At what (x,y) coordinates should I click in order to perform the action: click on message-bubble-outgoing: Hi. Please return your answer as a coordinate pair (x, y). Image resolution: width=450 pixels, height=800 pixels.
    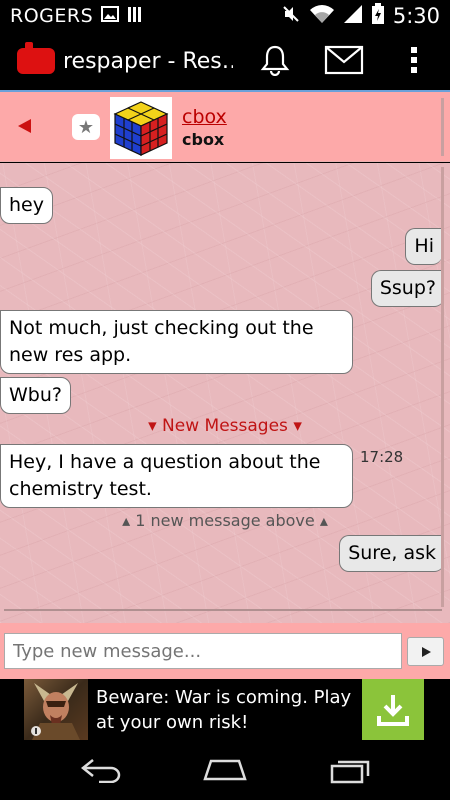
    Looking at the image, I should click on (423, 246).